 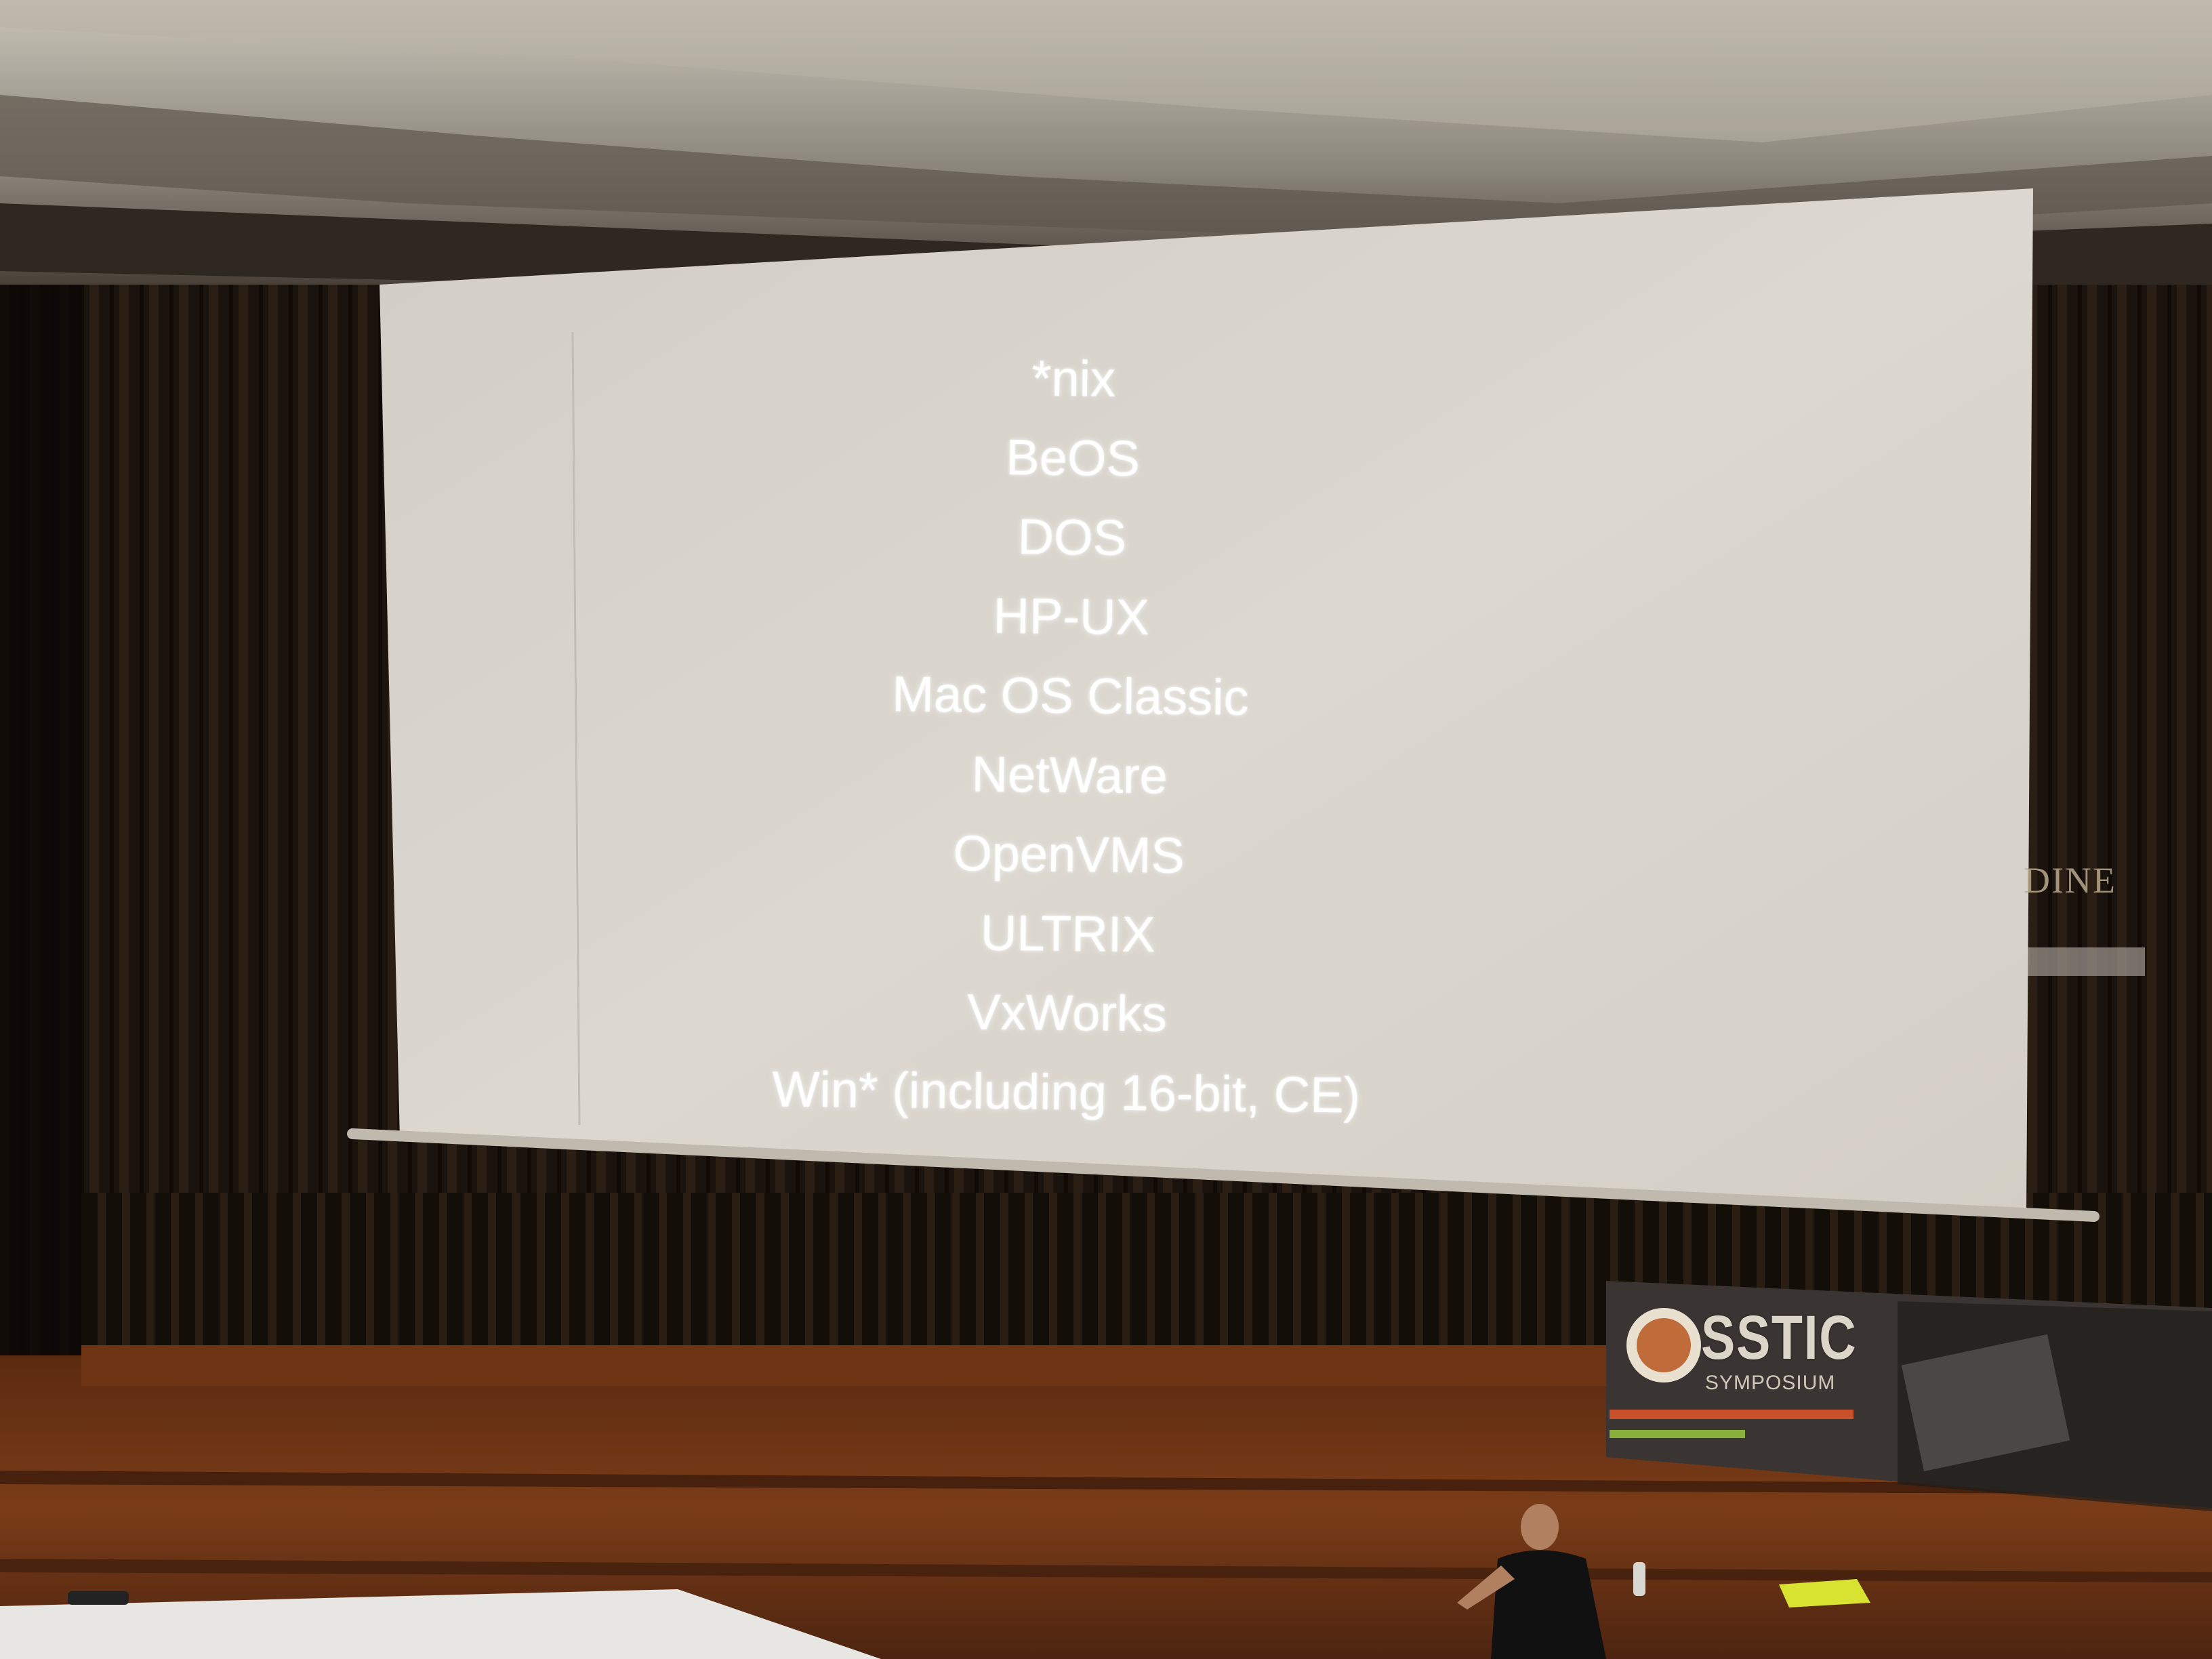 I want to click on wall-plaque, so click(x=2084, y=961).